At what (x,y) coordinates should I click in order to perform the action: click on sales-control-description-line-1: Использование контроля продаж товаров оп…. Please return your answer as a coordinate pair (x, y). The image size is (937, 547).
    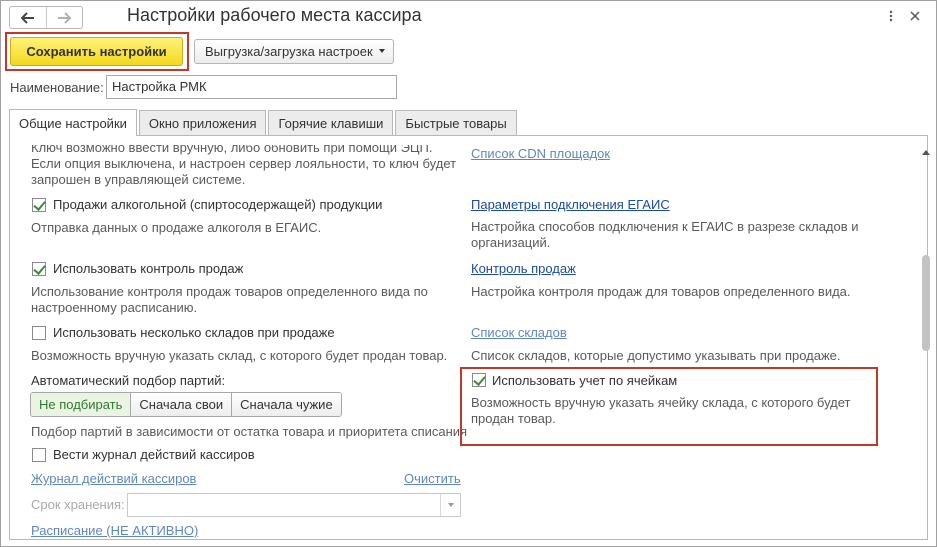
    Looking at the image, I should click on (229, 291).